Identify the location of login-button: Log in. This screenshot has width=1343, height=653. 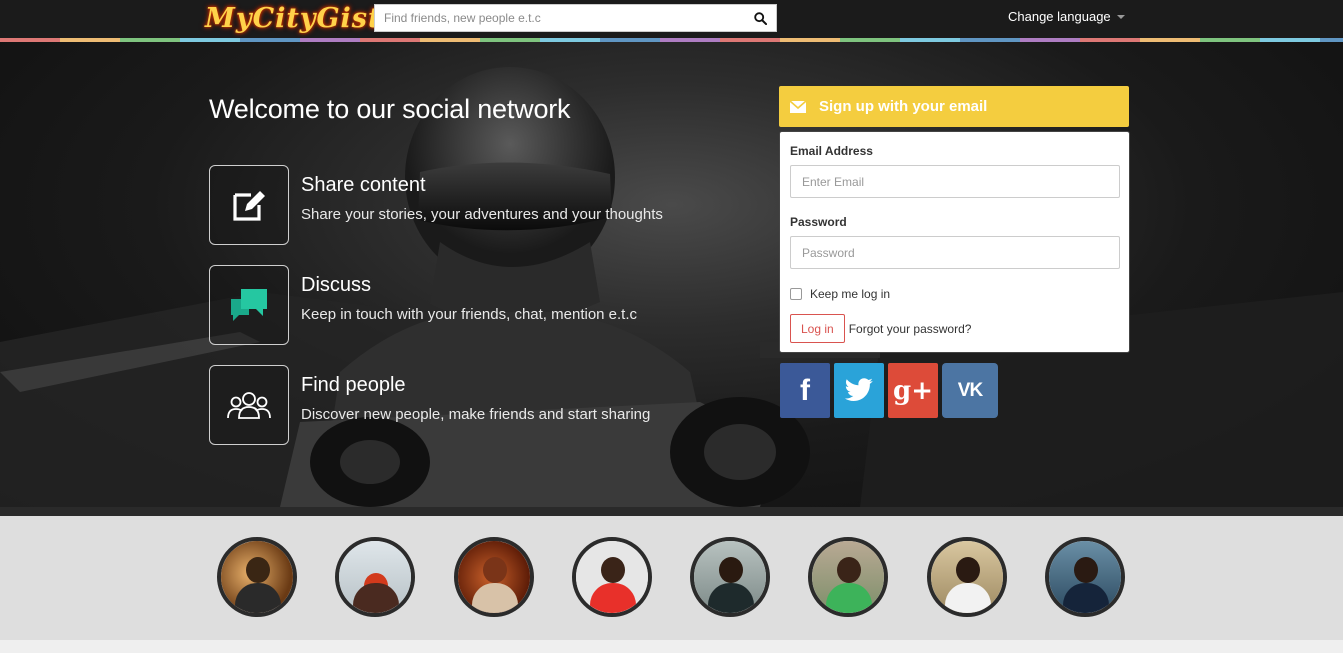
(817, 328).